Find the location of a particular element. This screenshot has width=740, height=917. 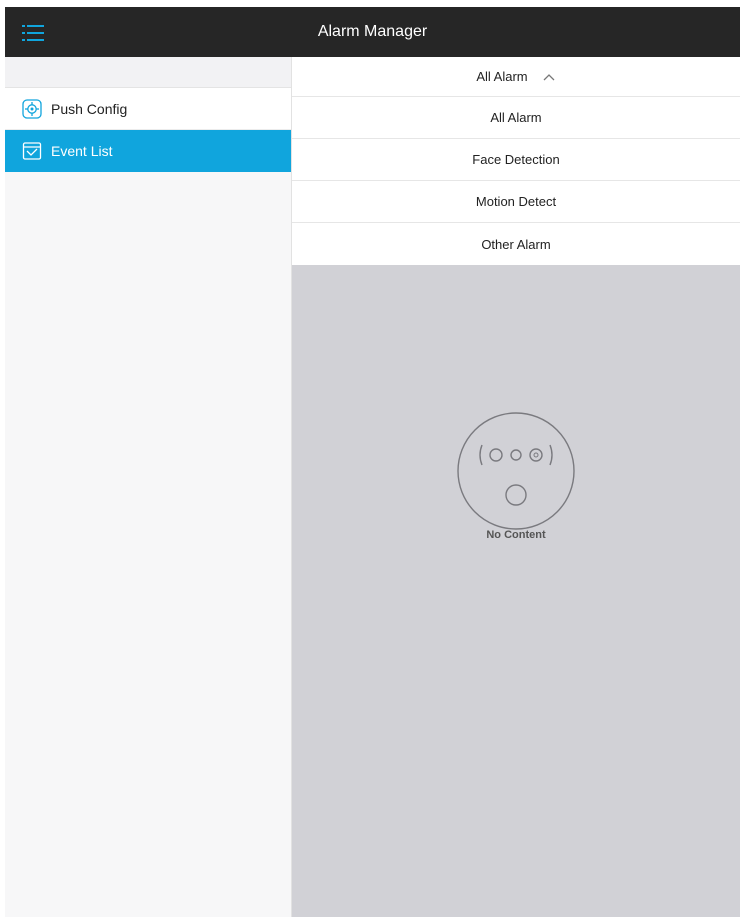

option-other-alarm: Other Alarm is located at coordinates (516, 244).